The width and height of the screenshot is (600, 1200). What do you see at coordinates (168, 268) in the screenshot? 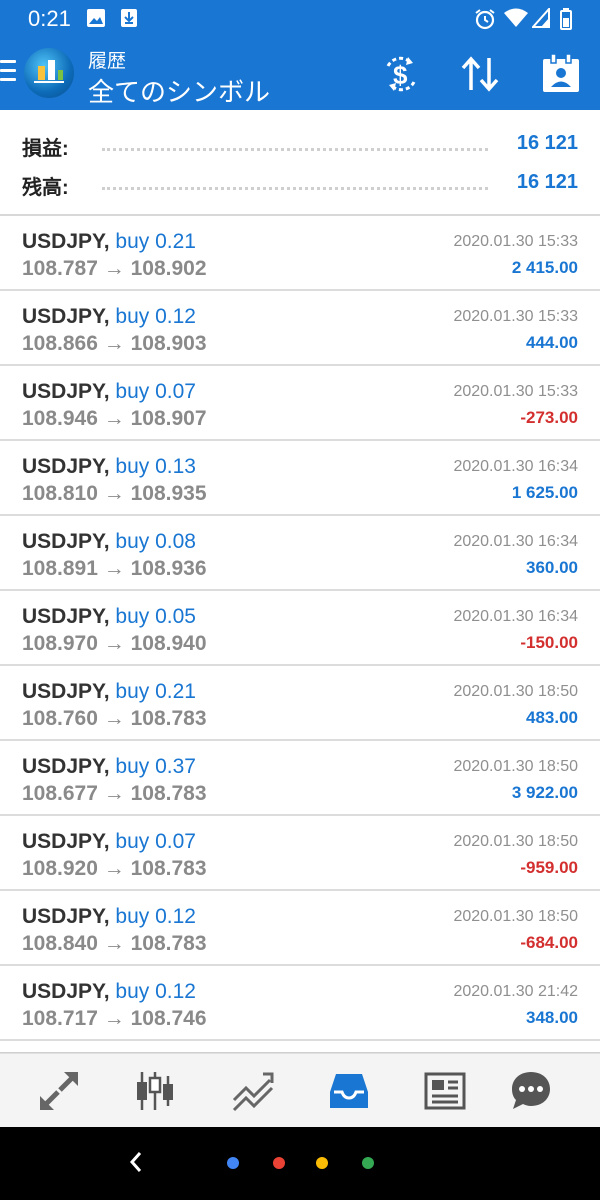
I see `close-price: 108.902` at bounding box center [168, 268].